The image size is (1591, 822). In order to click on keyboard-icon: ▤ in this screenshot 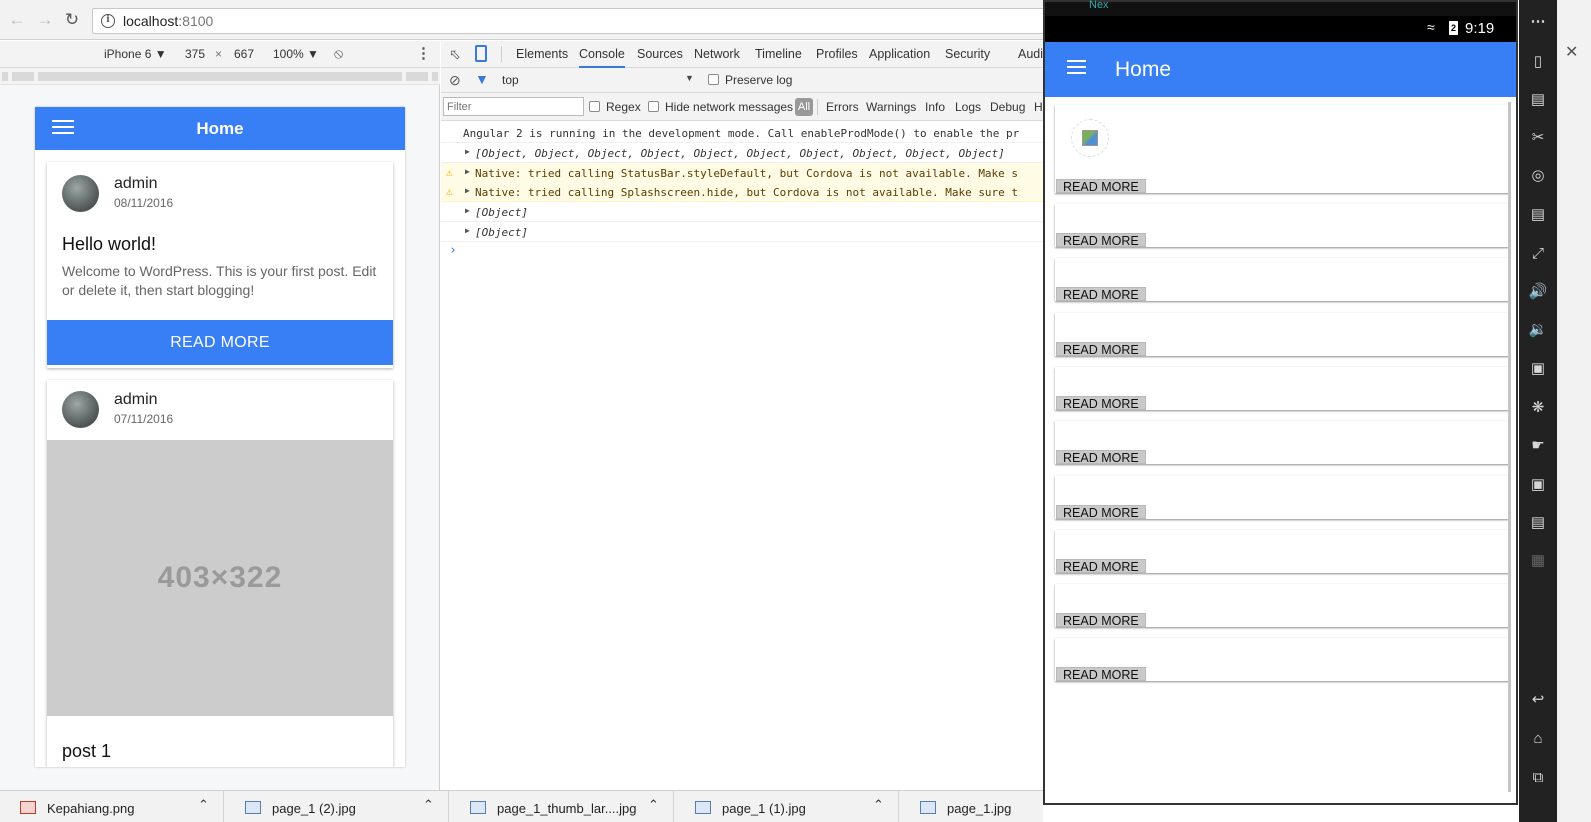, I will do `click(1538, 215)`.